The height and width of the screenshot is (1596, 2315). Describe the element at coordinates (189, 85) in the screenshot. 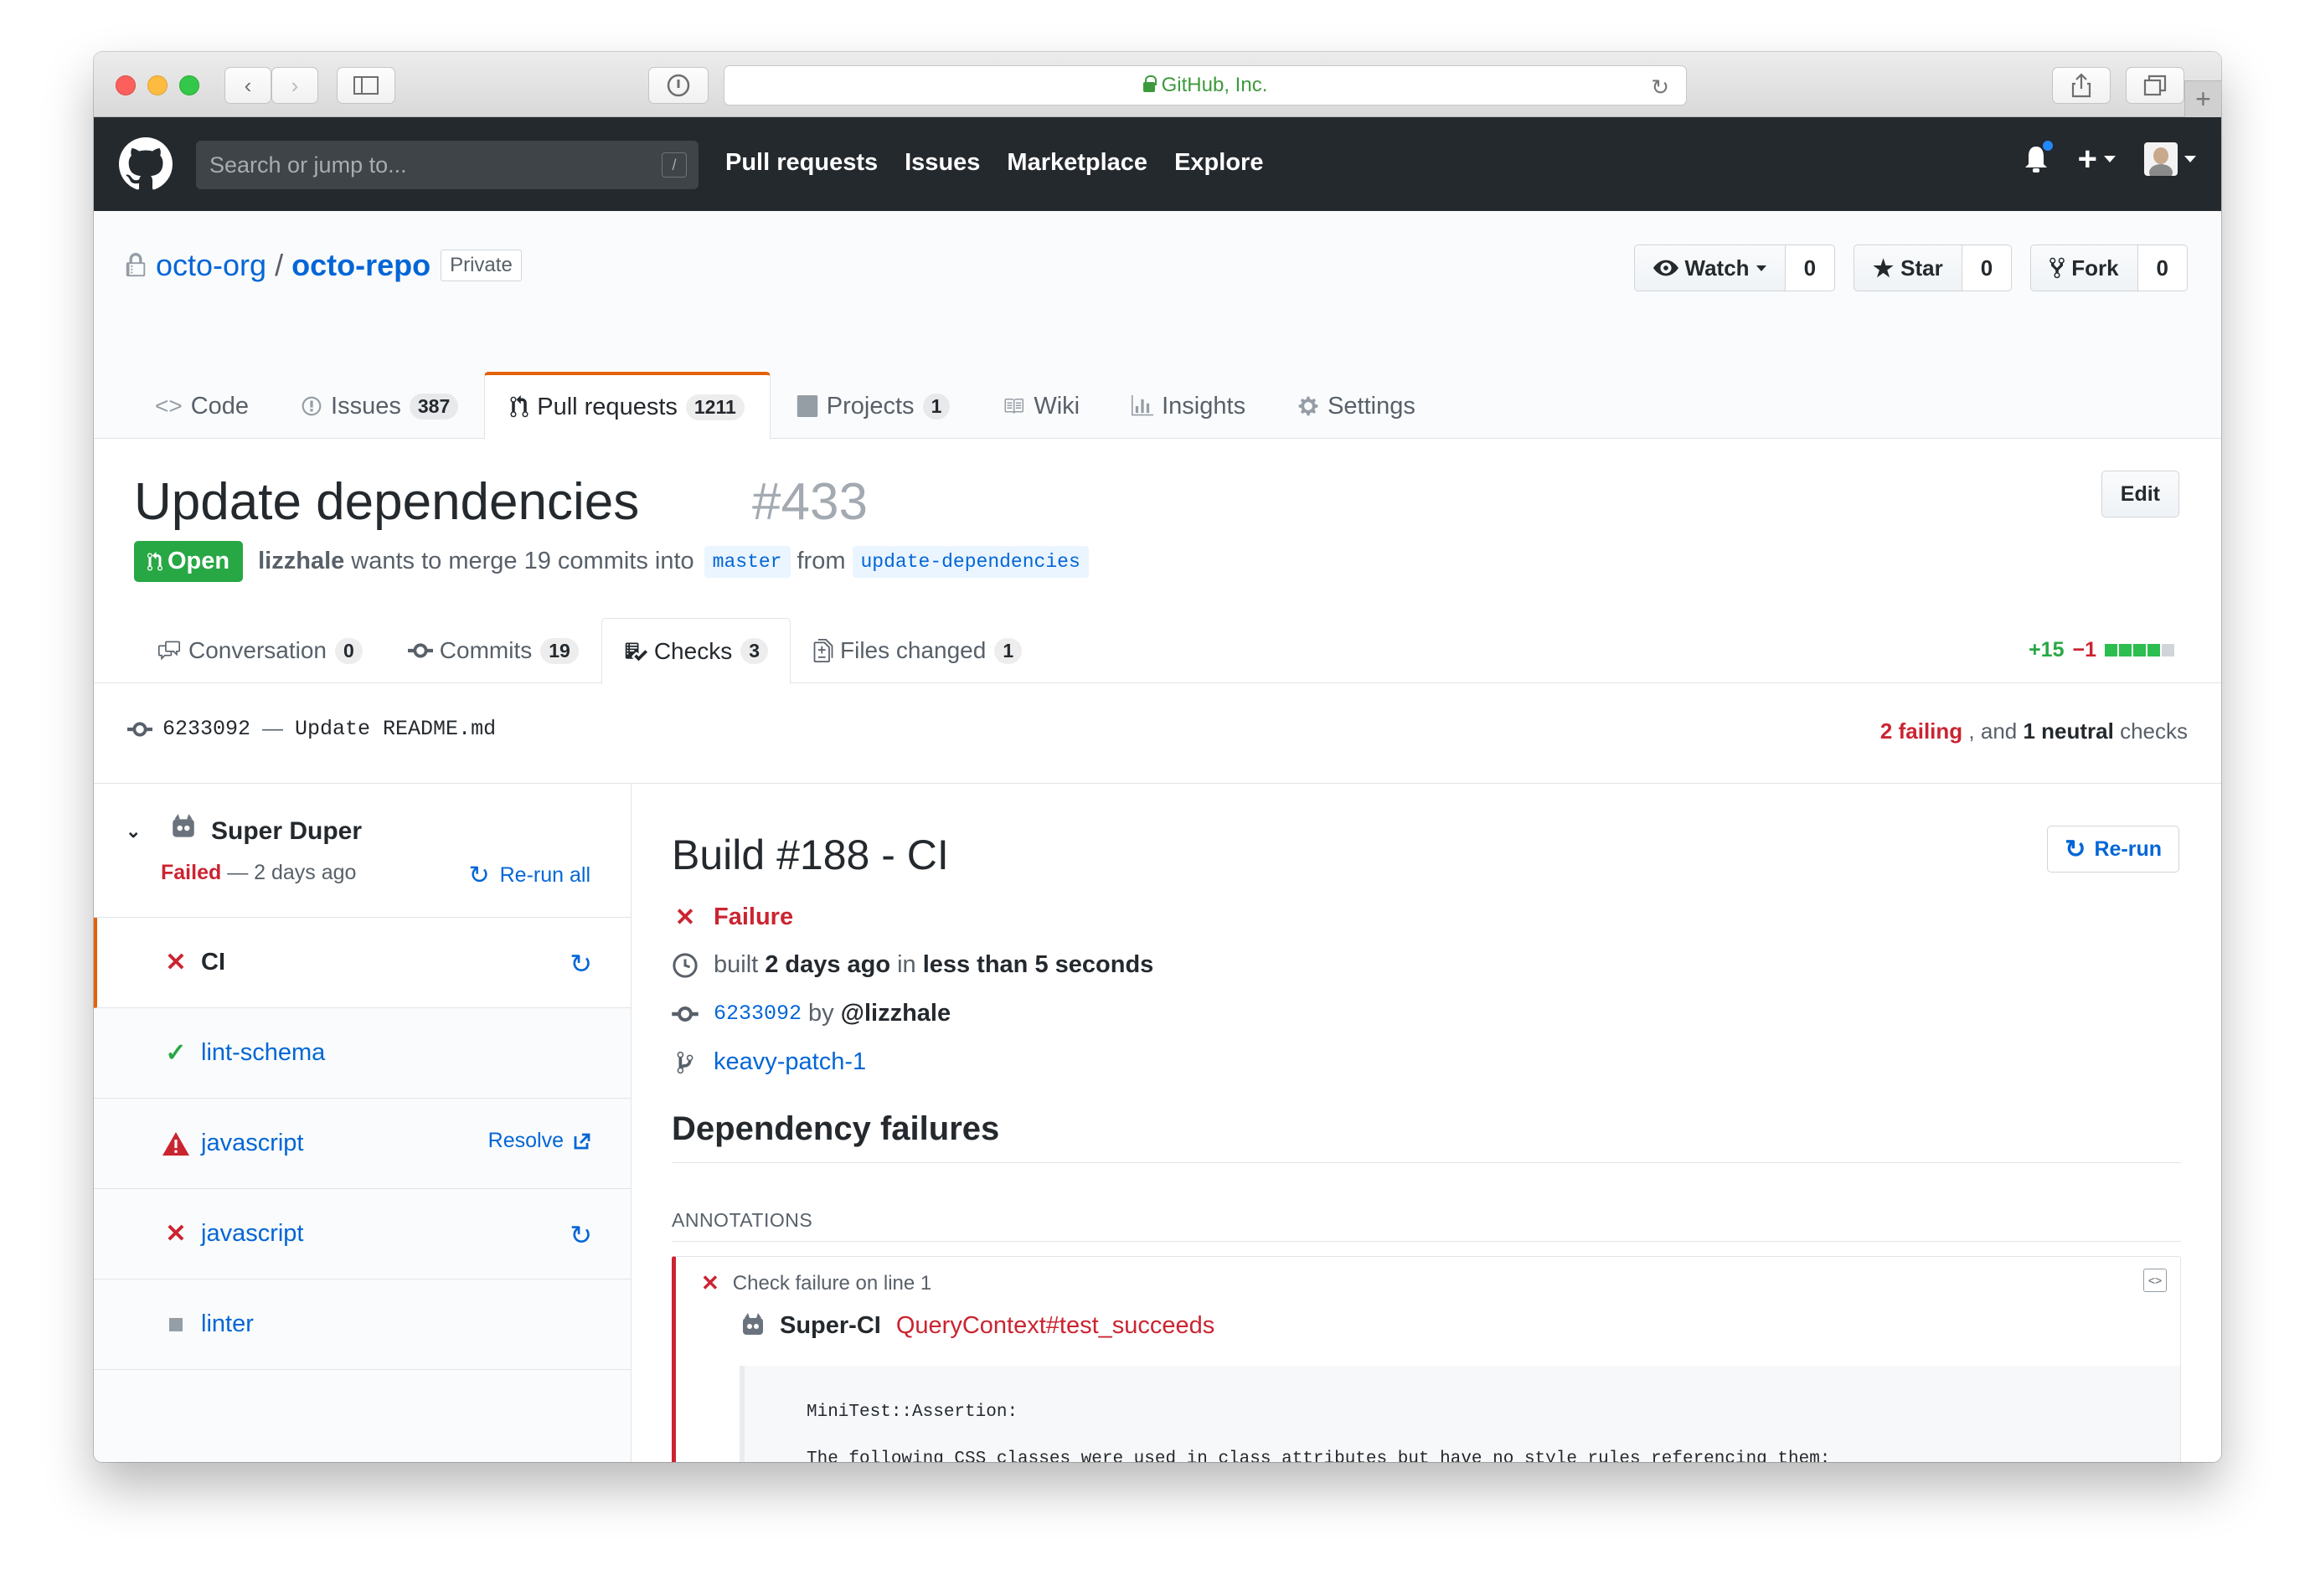

I see `zoom-window-button` at that location.